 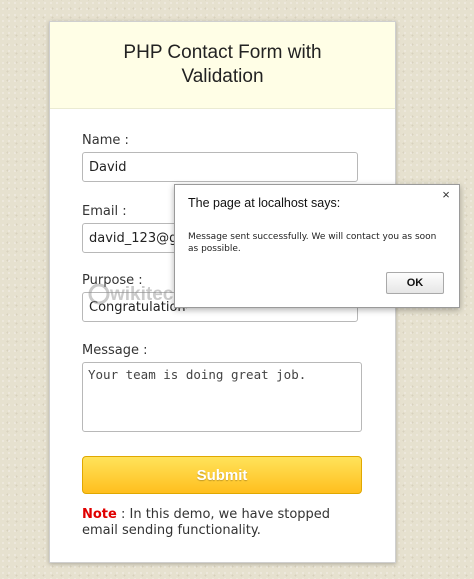 I want to click on email-label: Email :, so click(x=104, y=211).